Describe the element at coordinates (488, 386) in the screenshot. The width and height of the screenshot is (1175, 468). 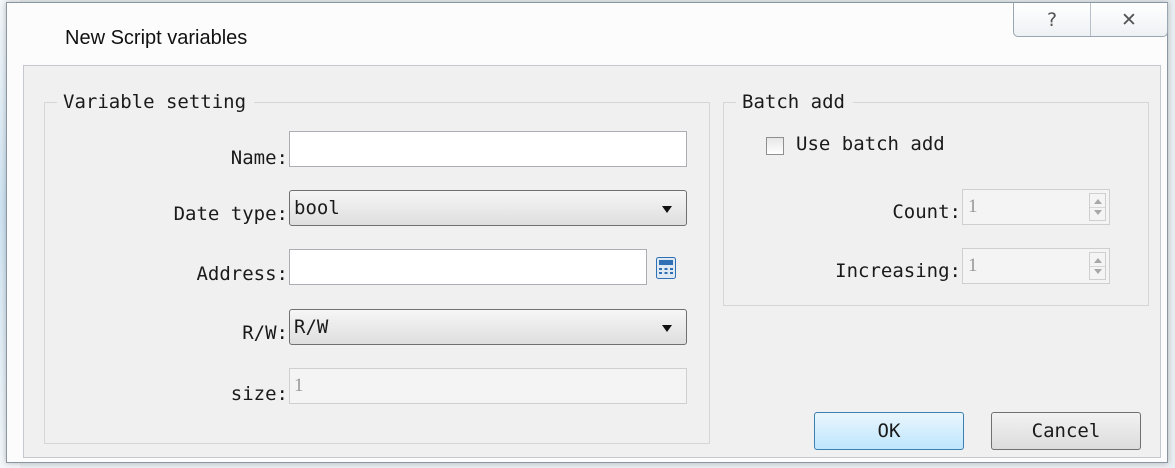
I see `size-input: 1` at that location.